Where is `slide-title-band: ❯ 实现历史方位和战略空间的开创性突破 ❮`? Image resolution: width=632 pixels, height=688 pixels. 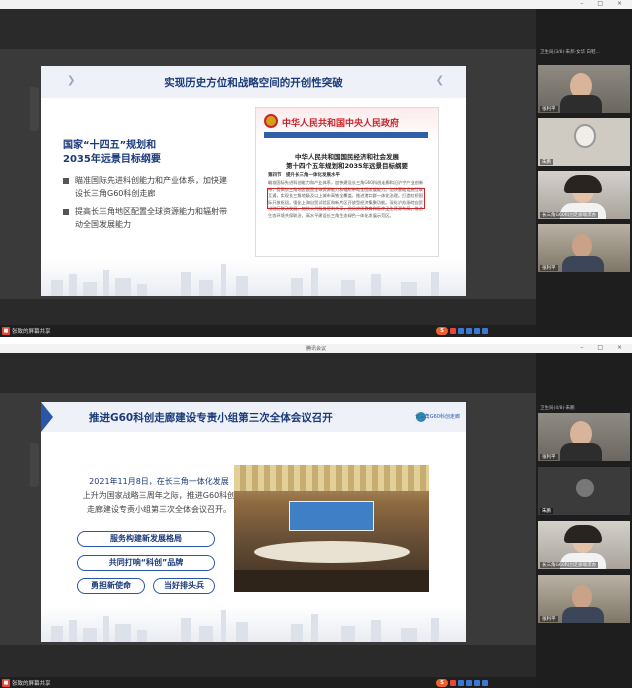 slide-title-band: ❯ 实现历史方位和战略空间的开创性突破 ❮ is located at coordinates (253, 82).